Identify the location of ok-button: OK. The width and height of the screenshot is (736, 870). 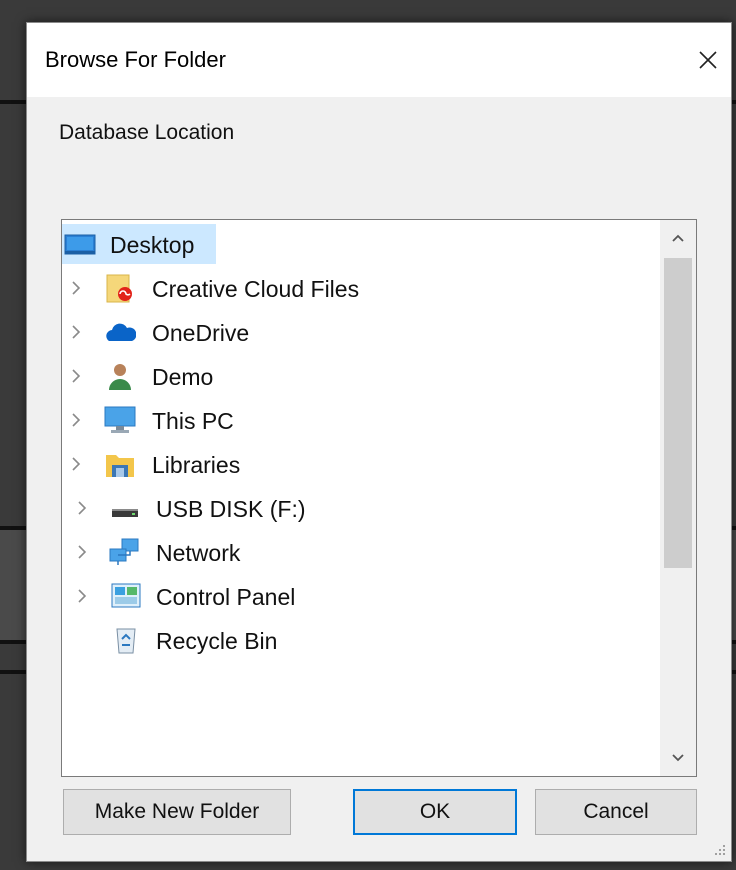
(435, 812).